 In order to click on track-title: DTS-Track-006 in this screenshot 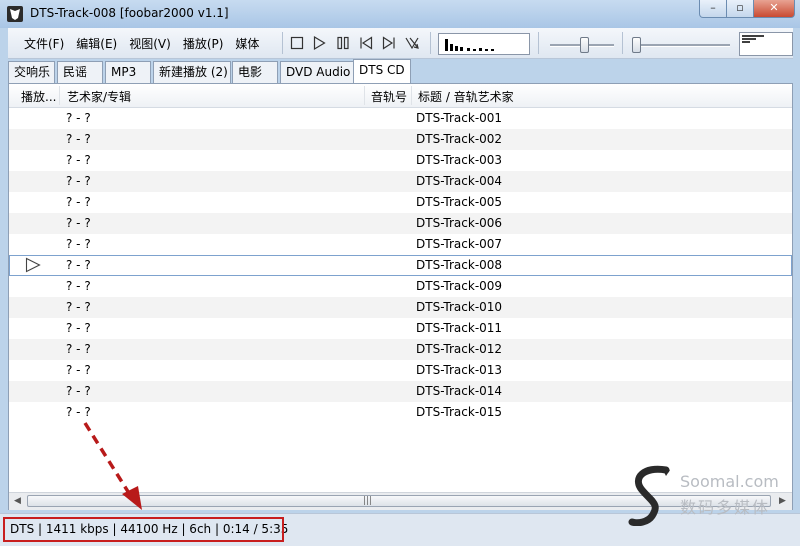, I will do `click(459, 223)`.